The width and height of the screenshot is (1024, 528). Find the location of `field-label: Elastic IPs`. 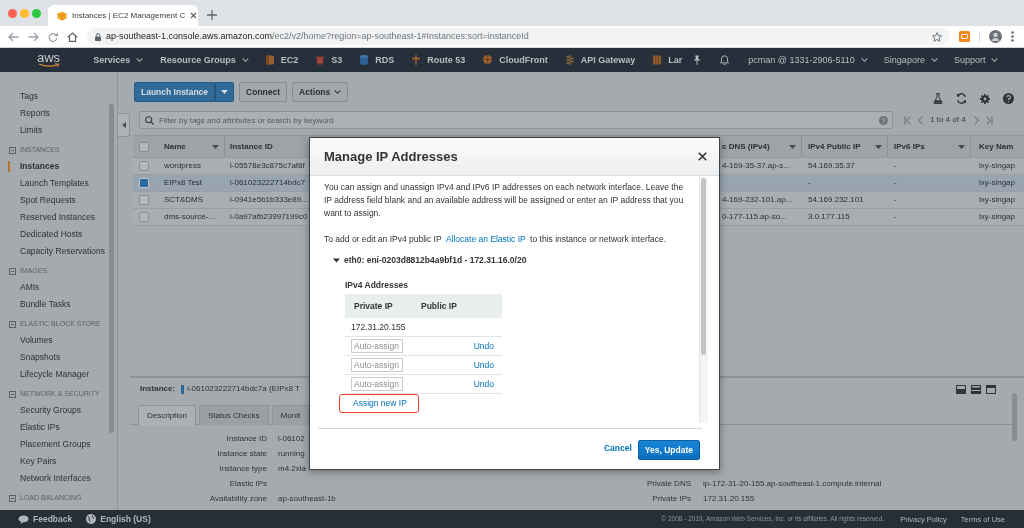

field-label: Elastic IPs is located at coordinates (248, 483).